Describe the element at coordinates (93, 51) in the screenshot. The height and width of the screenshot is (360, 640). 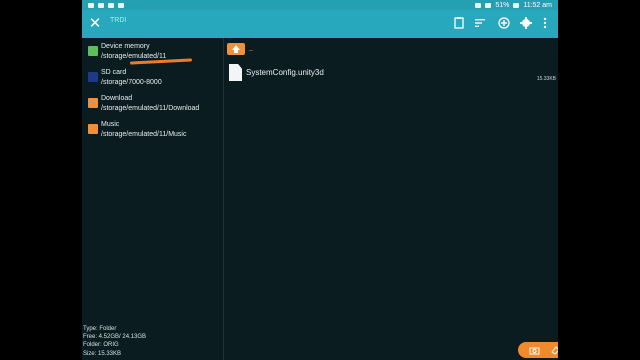
I see `device-icon` at that location.